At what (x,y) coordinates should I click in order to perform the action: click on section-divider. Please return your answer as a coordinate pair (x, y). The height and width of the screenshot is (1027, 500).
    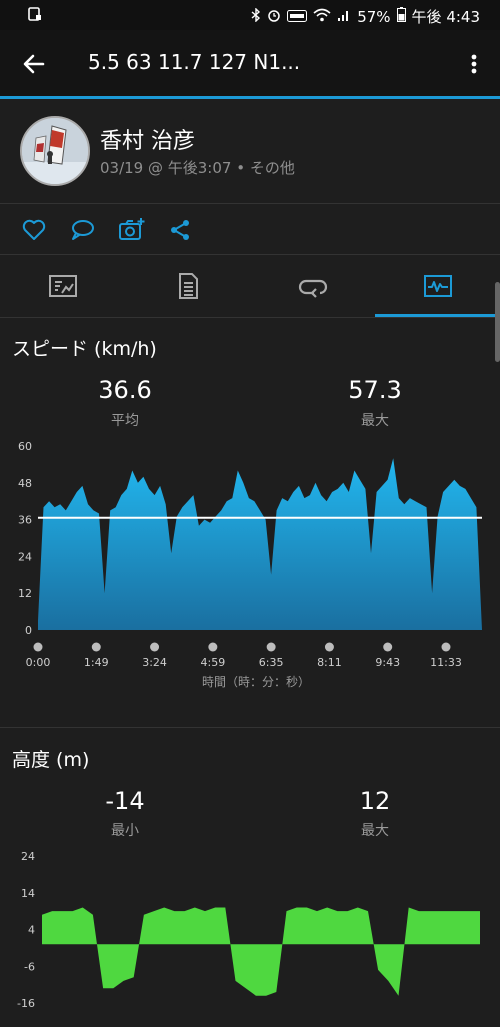
    Looking at the image, I should click on (250, 727).